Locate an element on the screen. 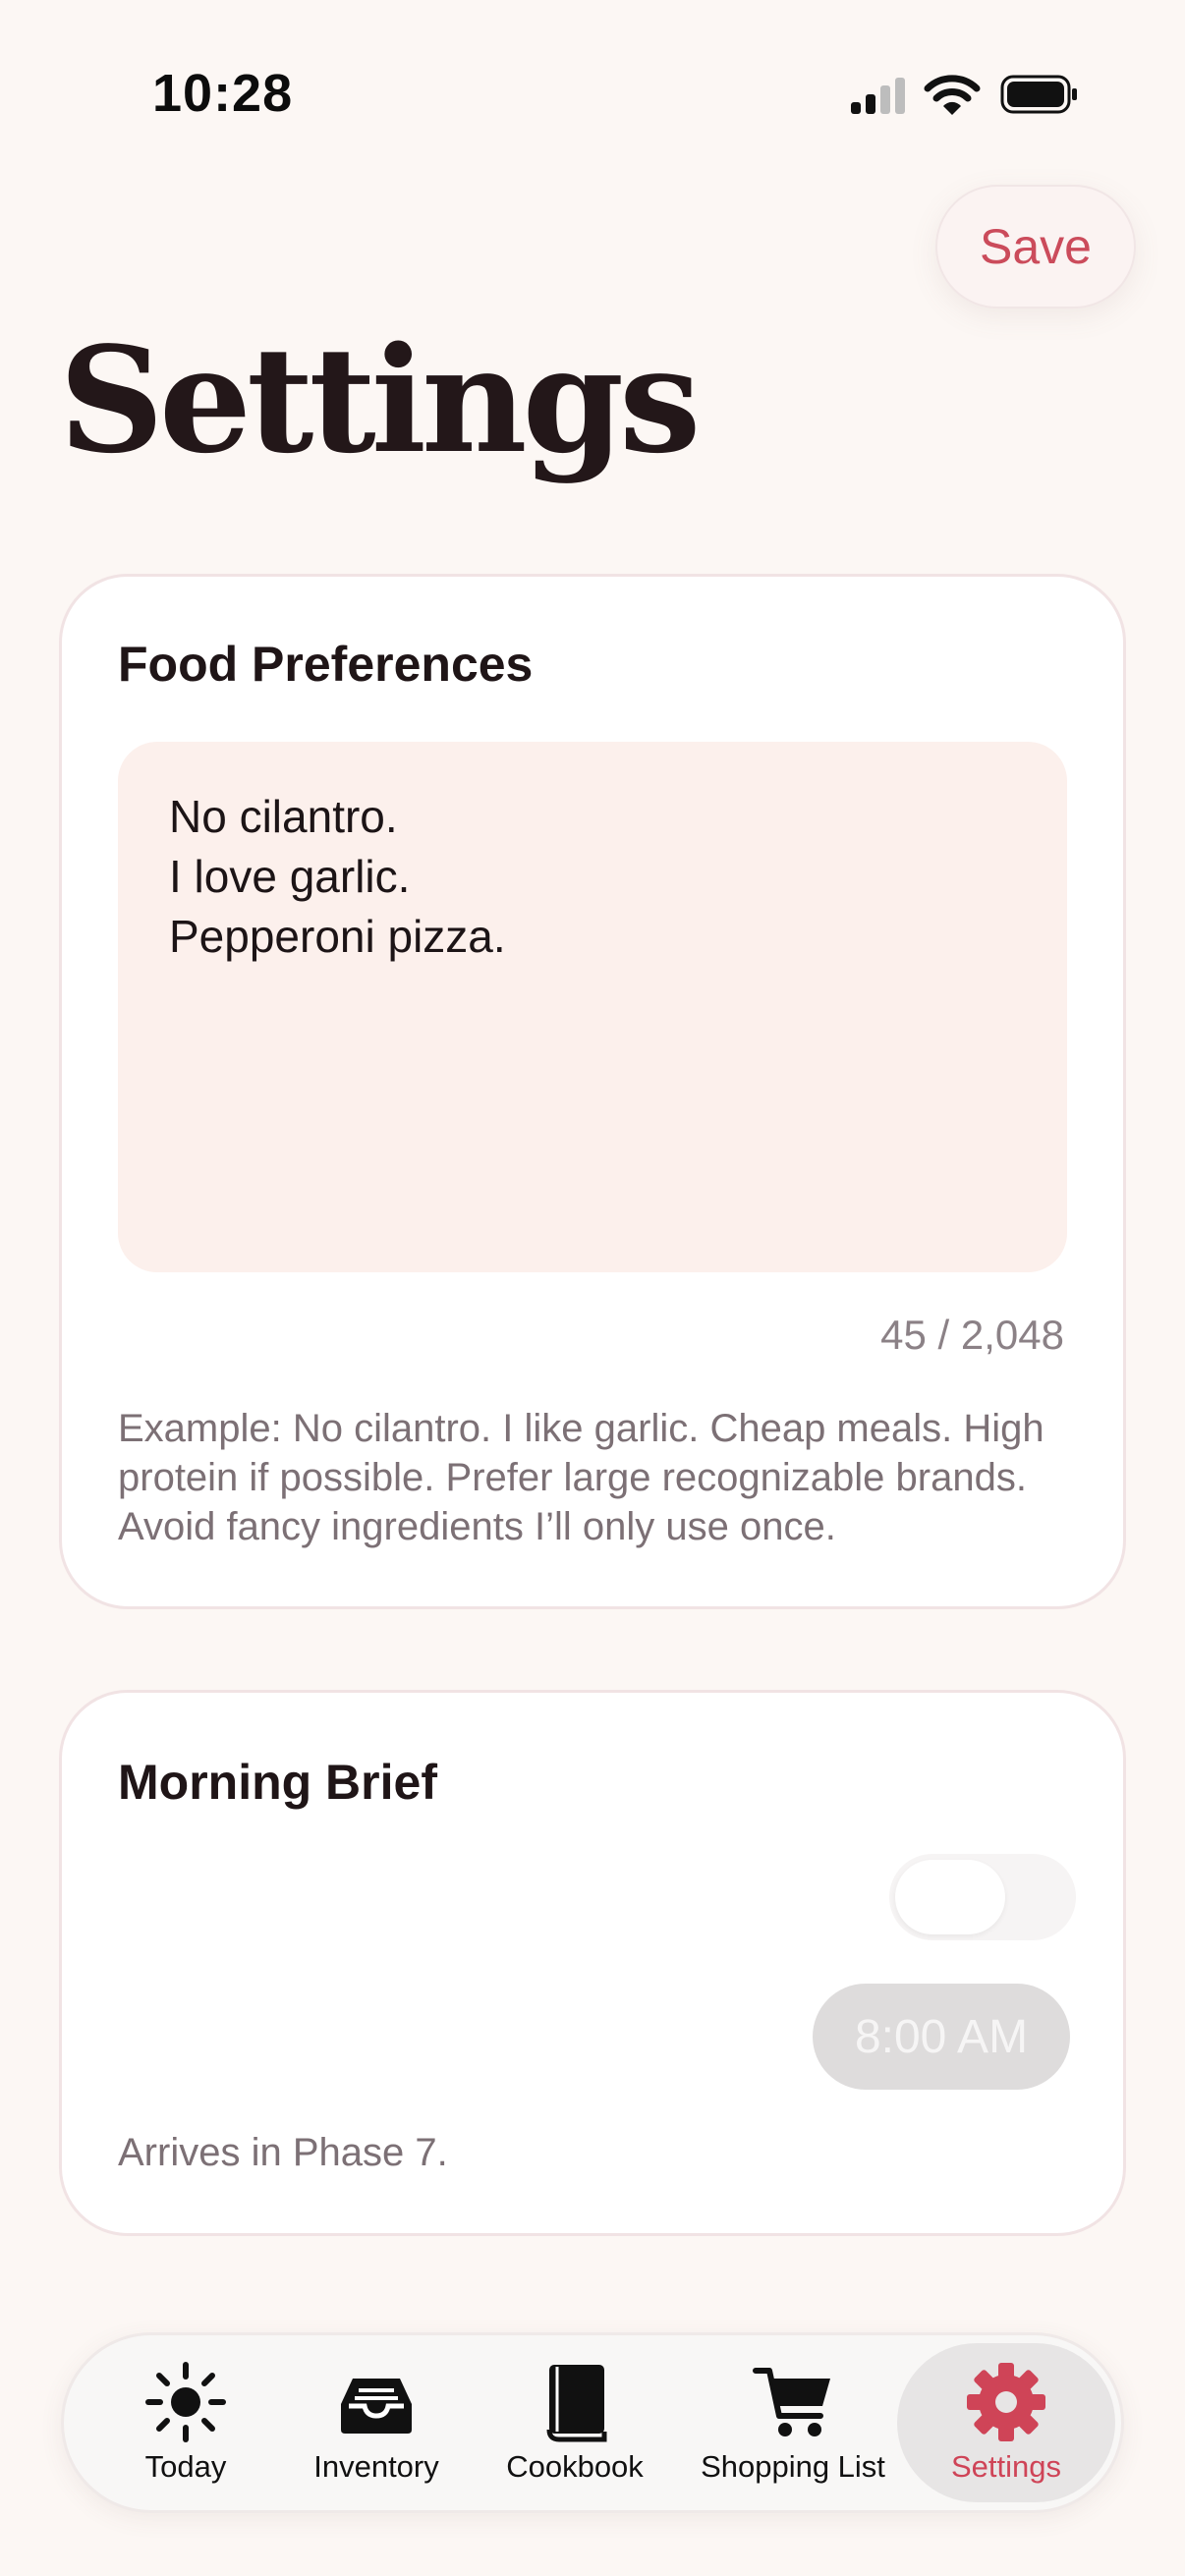 Image resolution: width=1185 pixels, height=2576 pixels. book-icon is located at coordinates (577, 2403).